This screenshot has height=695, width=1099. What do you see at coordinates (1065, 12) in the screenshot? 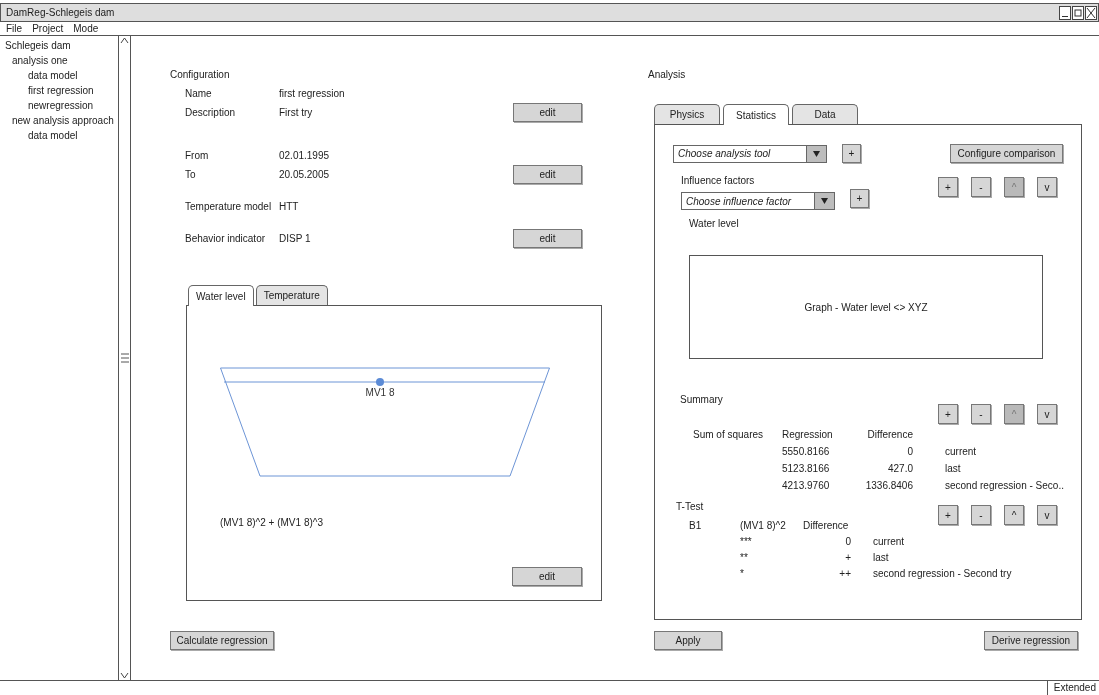
I see `minimize-icon` at bounding box center [1065, 12].